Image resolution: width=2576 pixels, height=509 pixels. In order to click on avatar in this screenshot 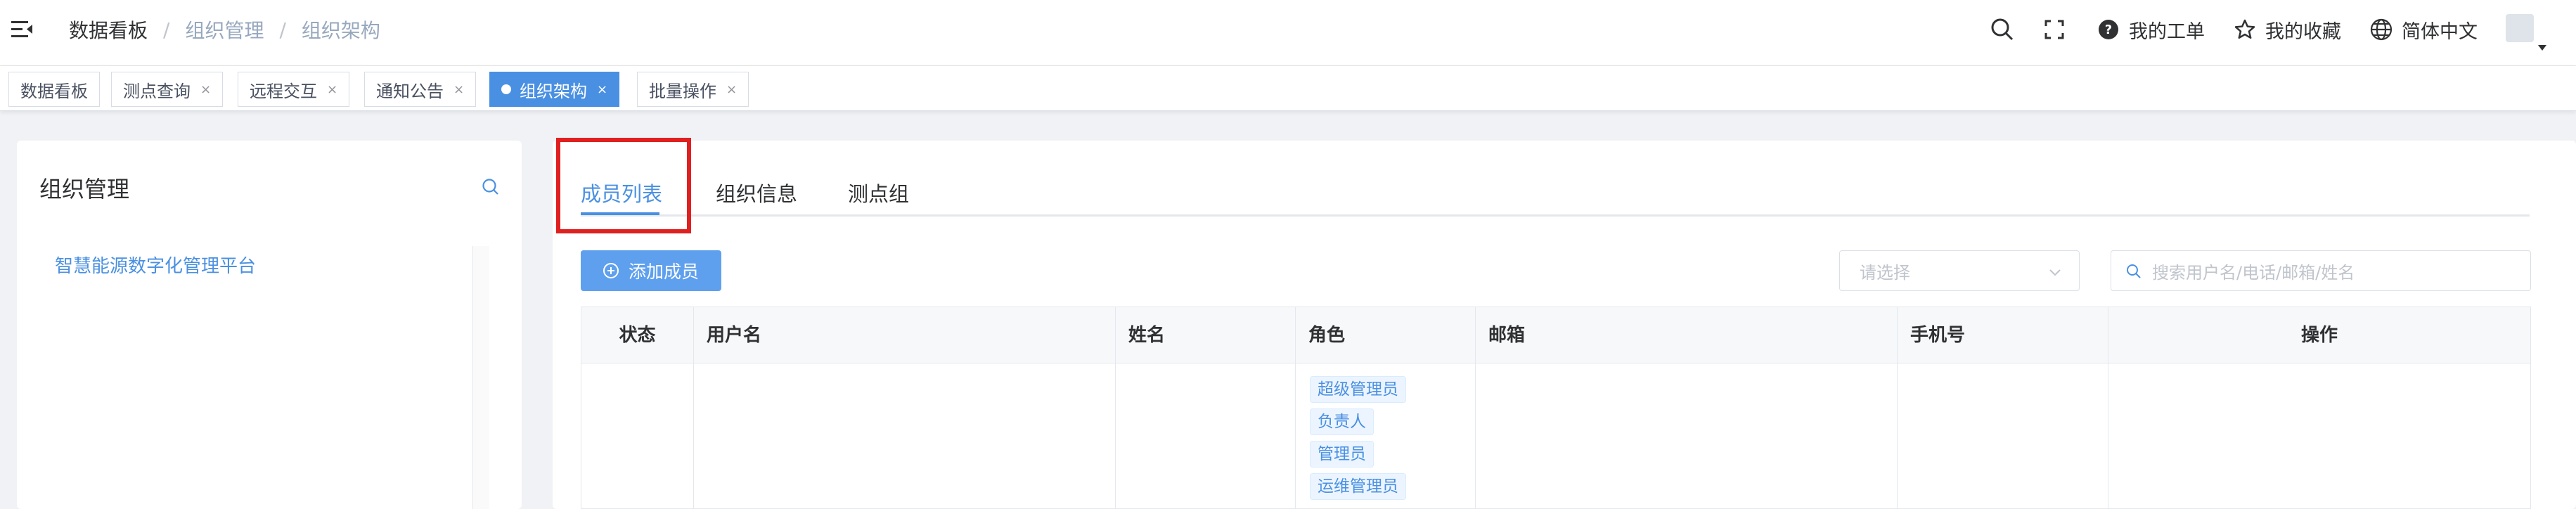, I will do `click(2520, 28)`.